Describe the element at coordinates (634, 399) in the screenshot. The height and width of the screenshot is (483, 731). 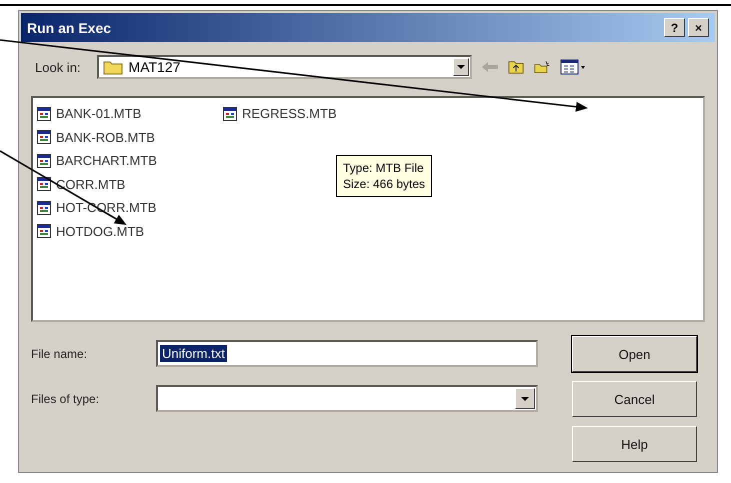
I see `dialog-button: Cancel` at that location.